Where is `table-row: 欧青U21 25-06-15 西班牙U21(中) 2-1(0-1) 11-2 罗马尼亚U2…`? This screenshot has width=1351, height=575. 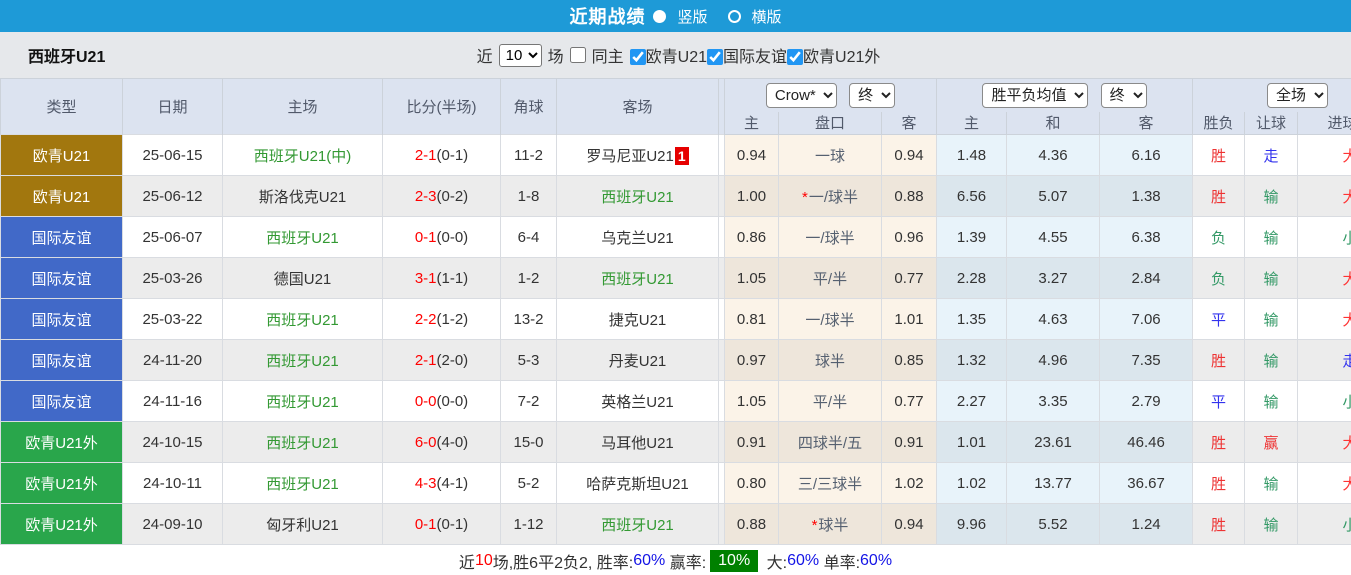 table-row: 欧青U21 25-06-15 西班牙U21(中) 2-1(0-1) 11-2 罗马尼亚U2… is located at coordinates (675, 155).